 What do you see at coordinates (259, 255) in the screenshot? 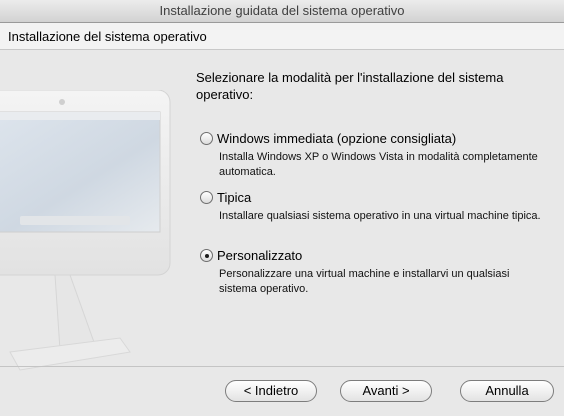
I see `option-label: Personalizzato` at bounding box center [259, 255].